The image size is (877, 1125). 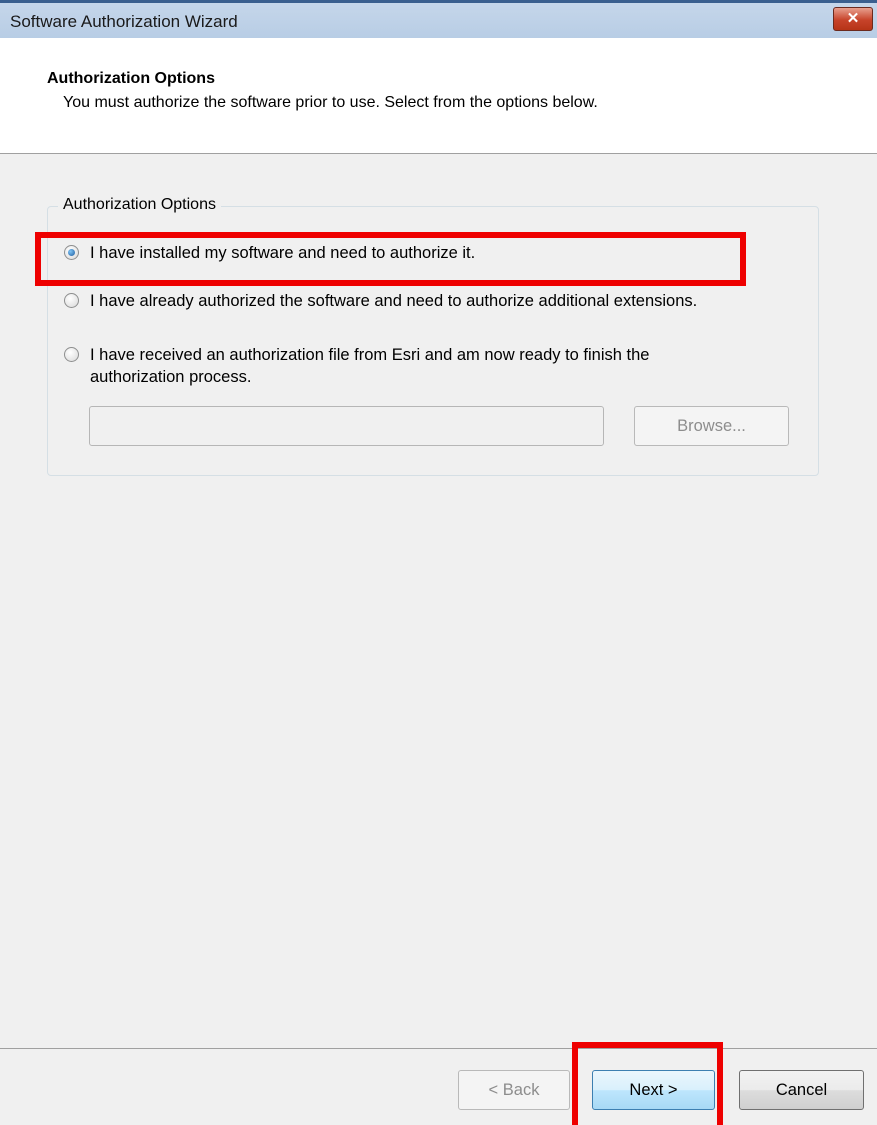 I want to click on annotation-highlight-next, so click(x=647, y=1083).